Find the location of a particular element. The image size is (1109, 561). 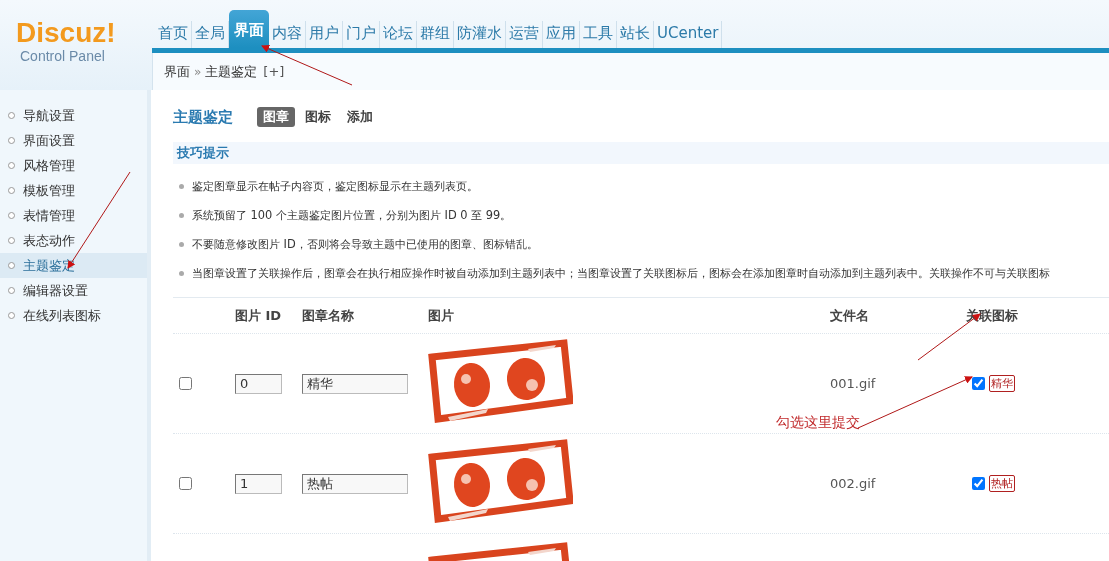

sidebar-item: 编辑器设置 is located at coordinates (73, 290).